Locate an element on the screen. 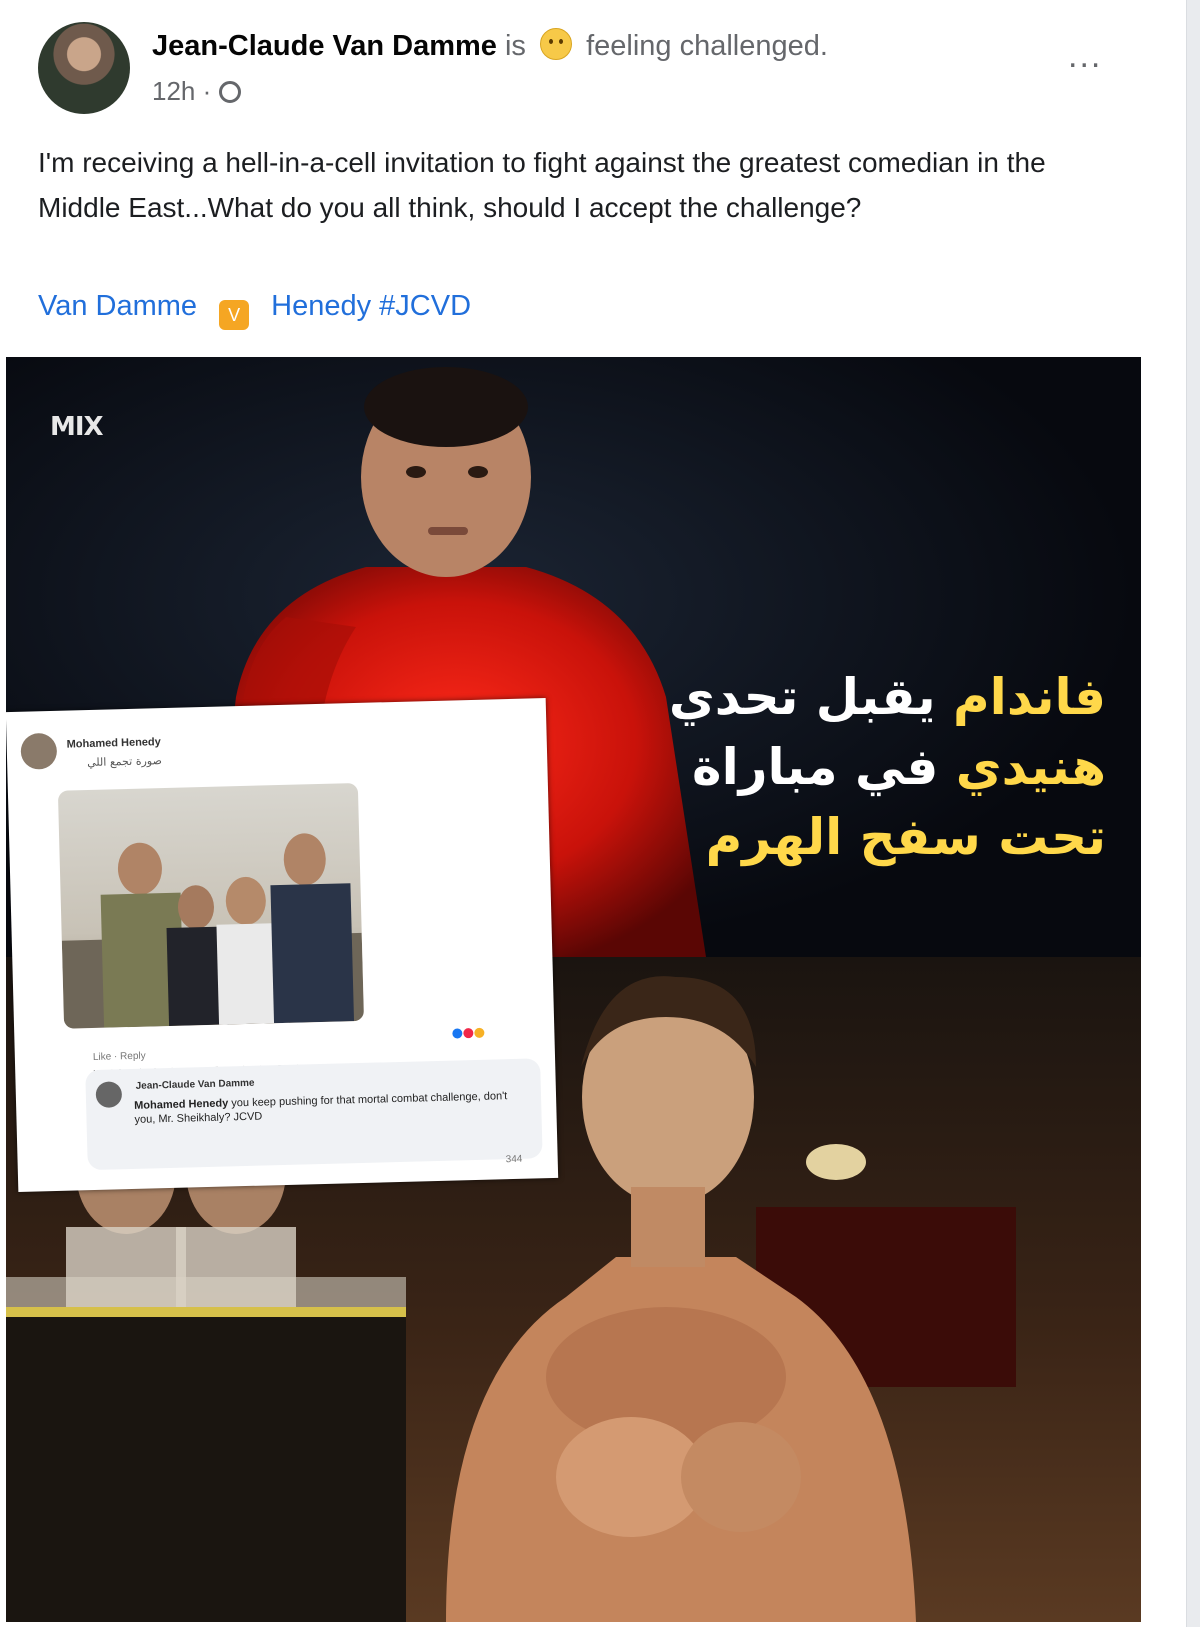  commenter-avatar is located at coordinates (39, 751).